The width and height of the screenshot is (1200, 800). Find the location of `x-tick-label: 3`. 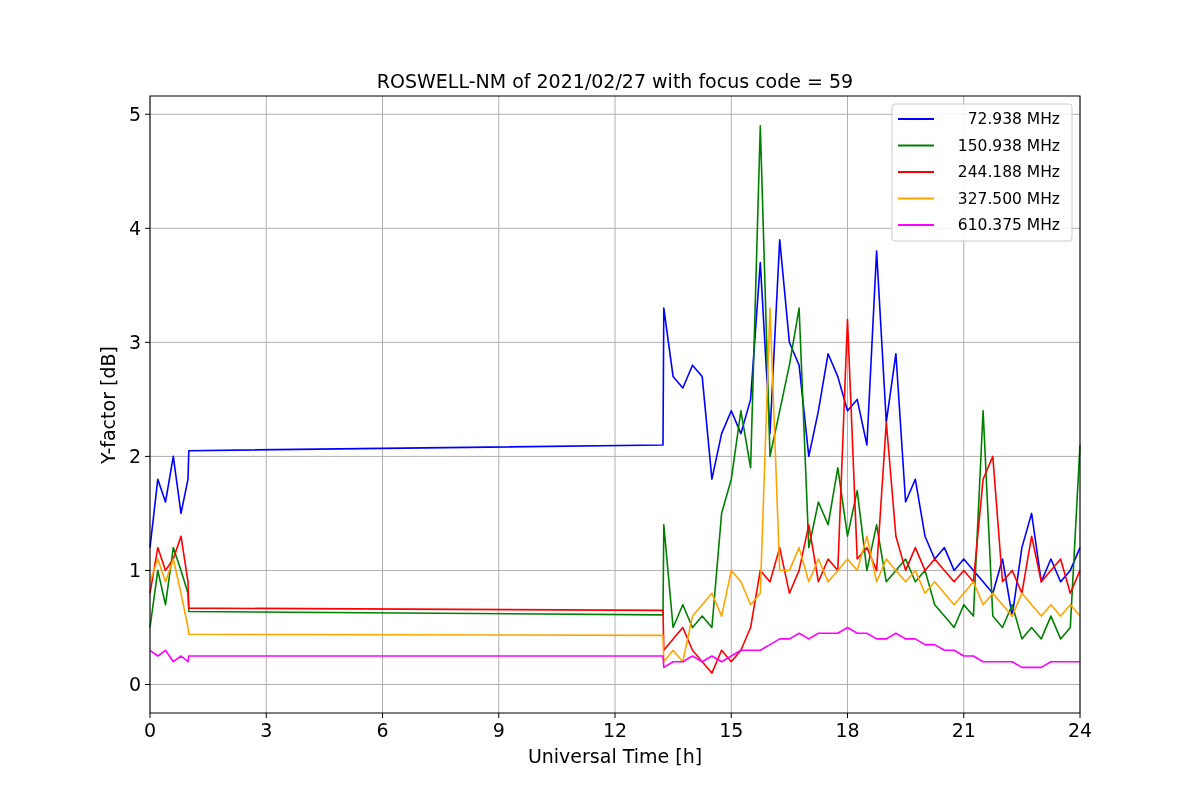

x-tick-label: 3 is located at coordinates (266, 730).